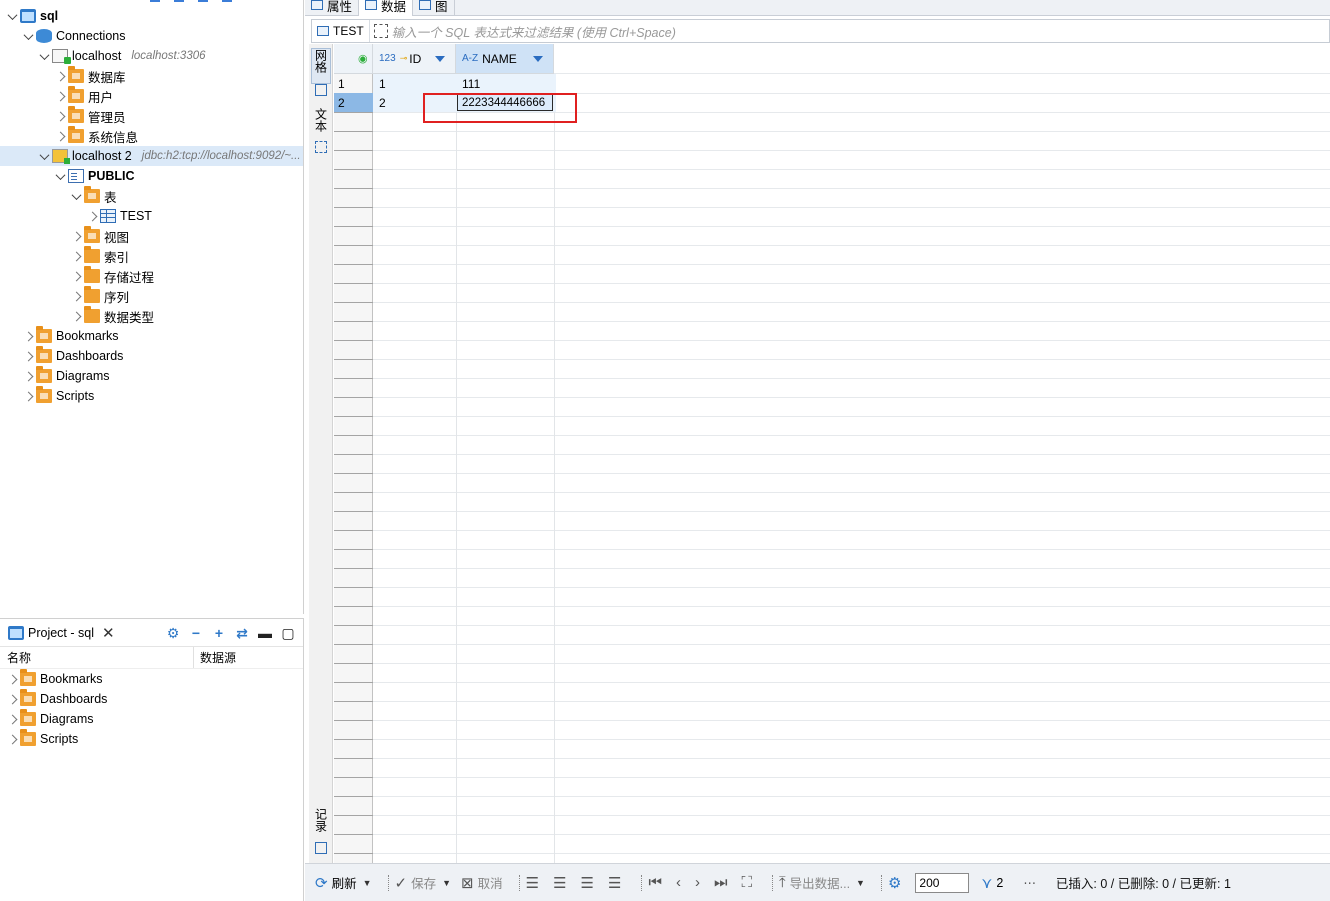  I want to click on tree-item: Scripts, so click(151, 396).